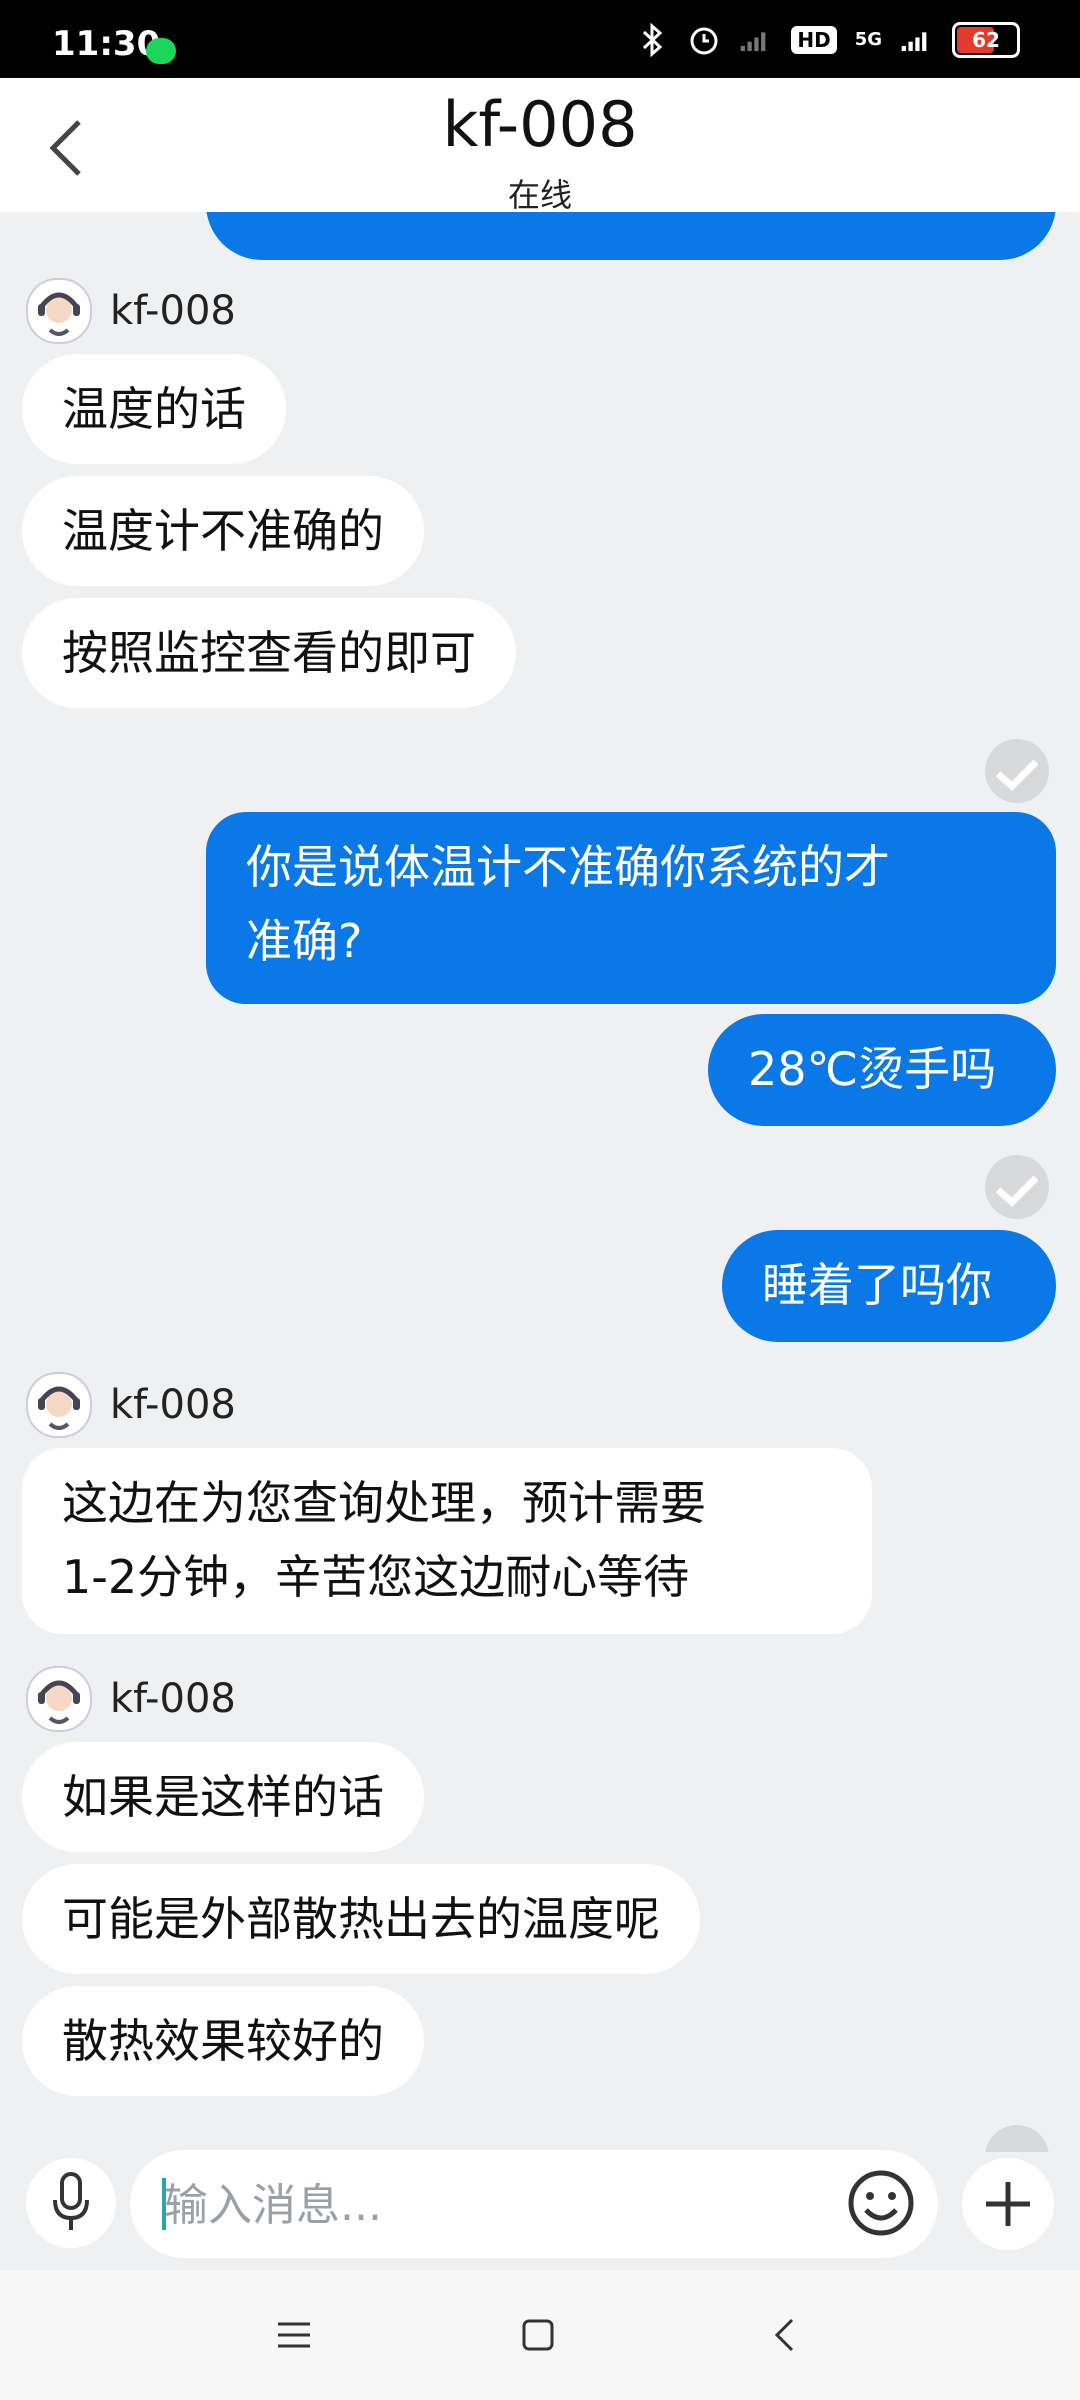 This screenshot has height=2400, width=1080. I want to click on wifi-signal-icon, so click(756, 40).